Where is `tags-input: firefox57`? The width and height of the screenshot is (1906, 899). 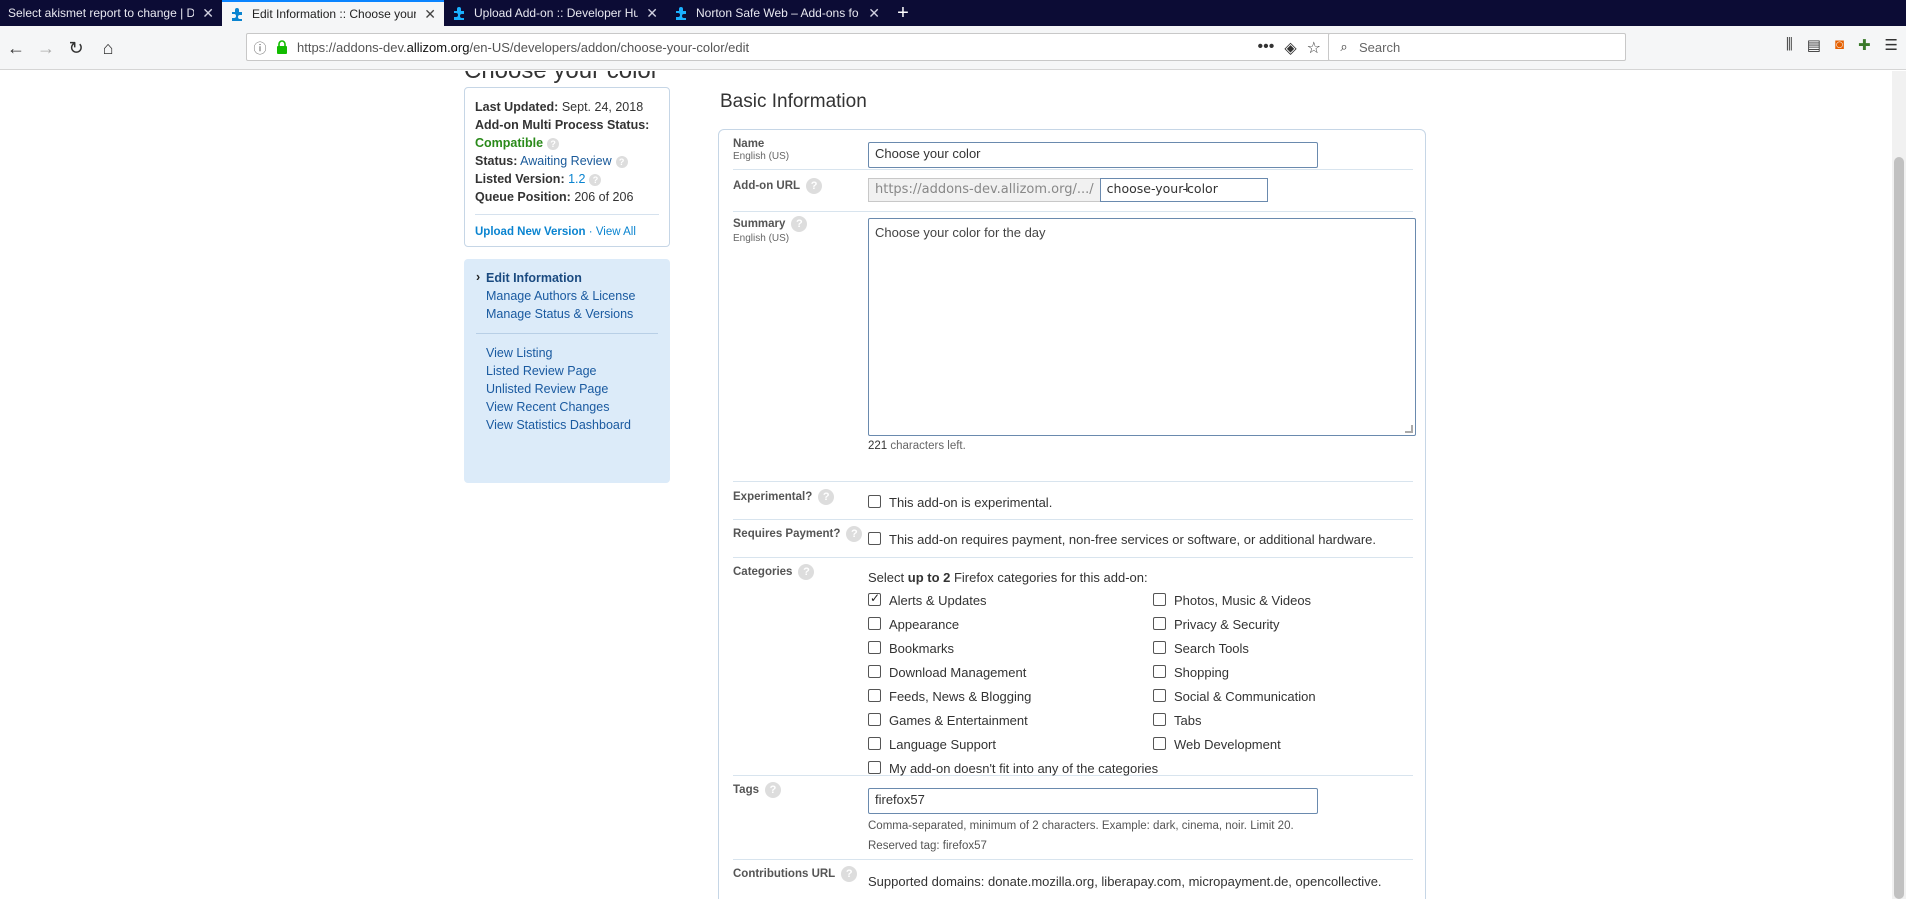
tags-input: firefox57 is located at coordinates (1093, 801).